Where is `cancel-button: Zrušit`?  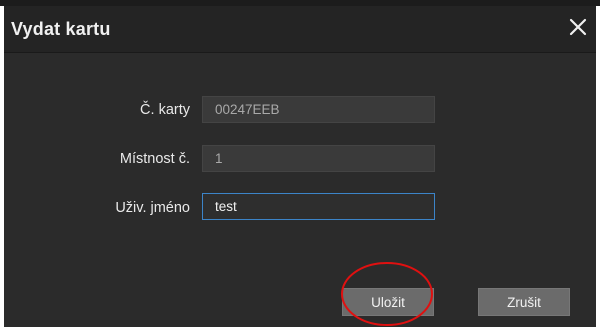 cancel-button: Zrušit is located at coordinates (524, 302).